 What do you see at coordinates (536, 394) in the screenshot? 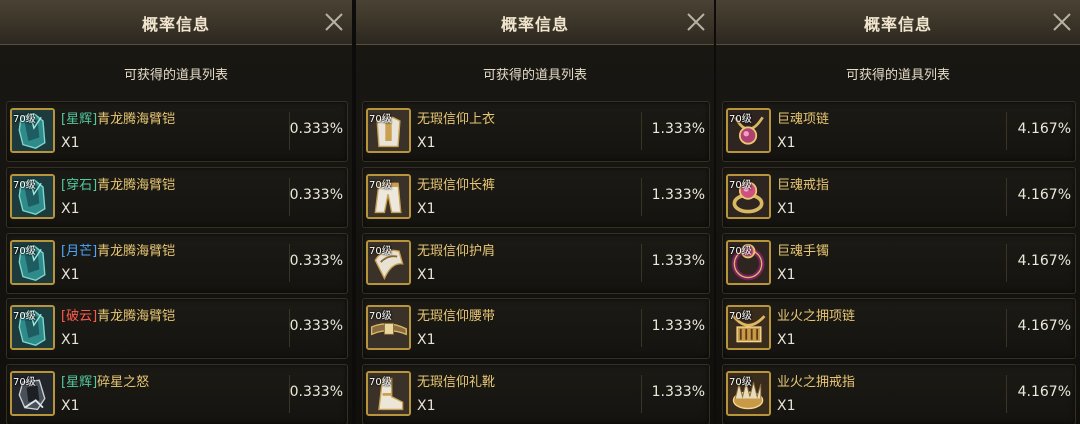
I see `list-item: 70级 无瑕信仰礼靴 X1 1.333%` at bounding box center [536, 394].